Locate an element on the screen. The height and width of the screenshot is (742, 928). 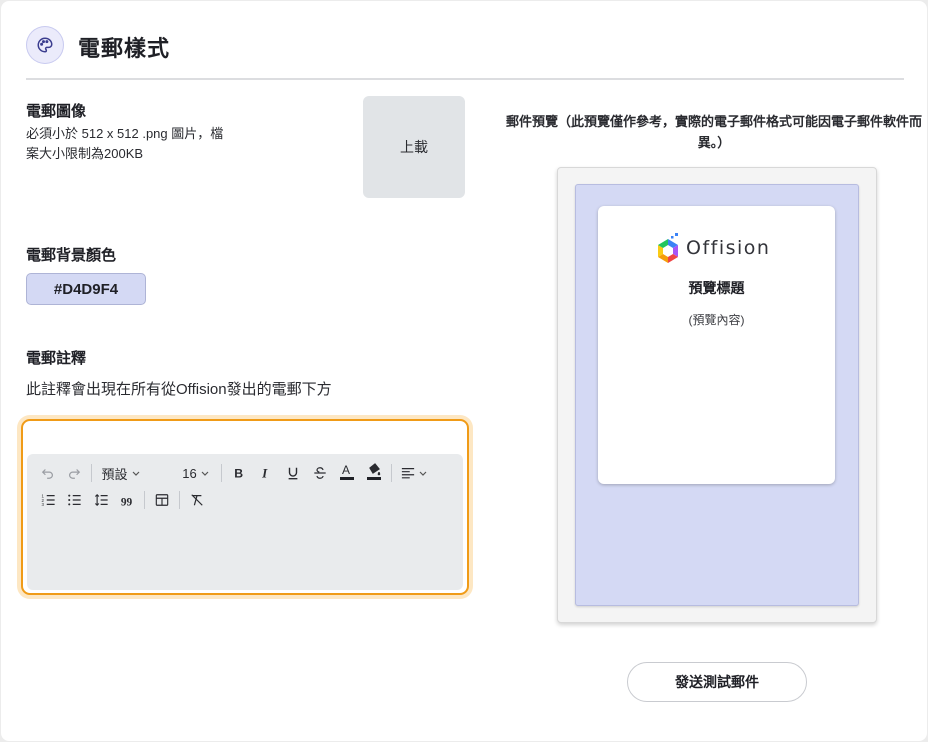
bold-icon: B is located at coordinates (239, 473).